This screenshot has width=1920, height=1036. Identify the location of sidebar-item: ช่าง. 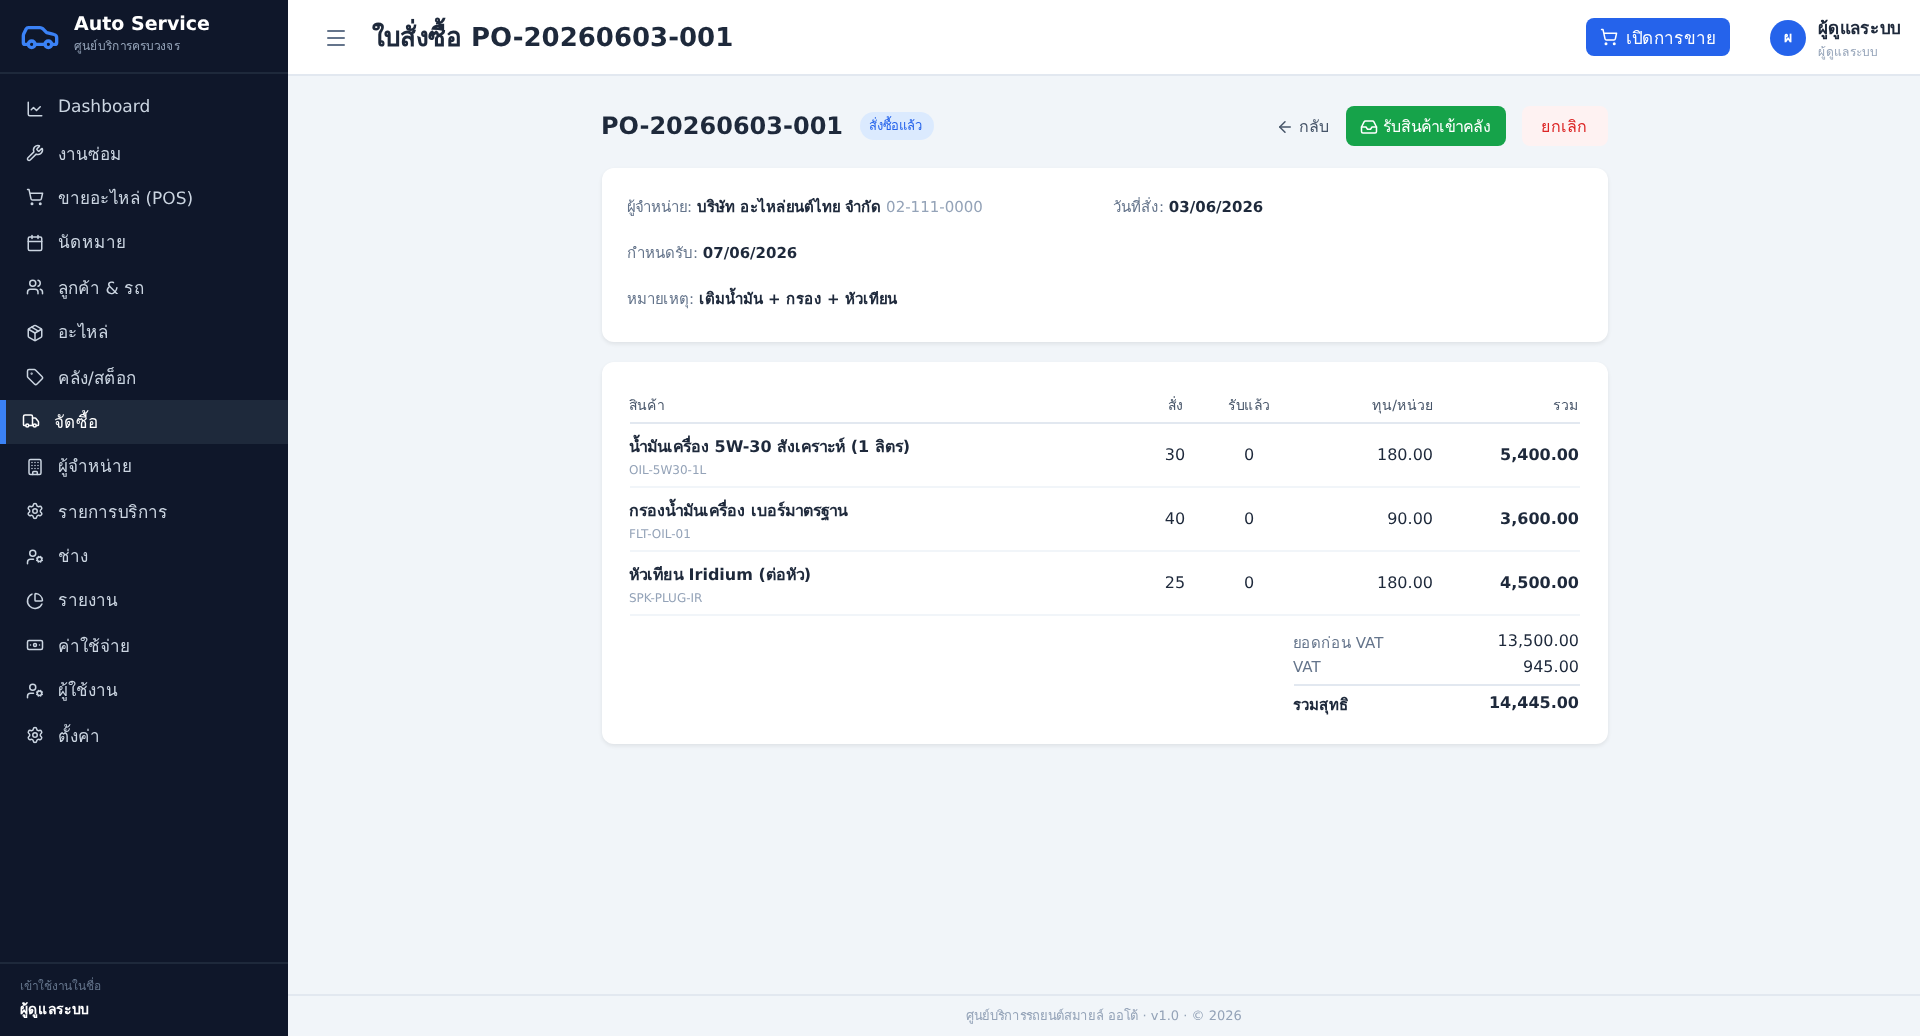
(144, 556).